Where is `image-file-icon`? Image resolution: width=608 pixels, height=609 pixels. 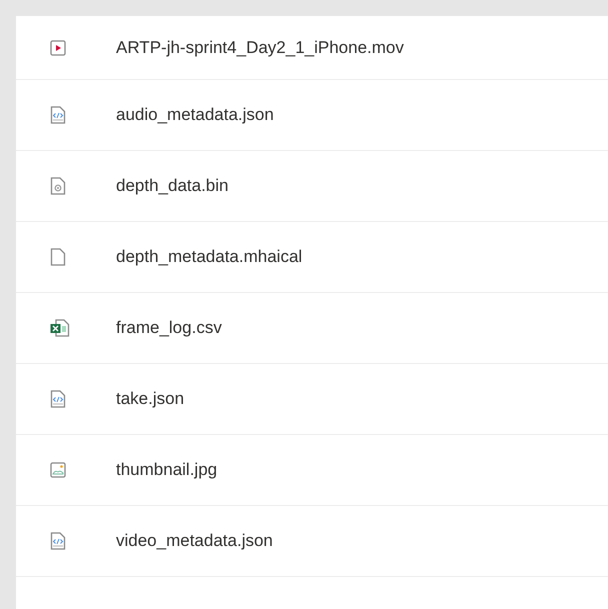 image-file-icon is located at coordinates (58, 470).